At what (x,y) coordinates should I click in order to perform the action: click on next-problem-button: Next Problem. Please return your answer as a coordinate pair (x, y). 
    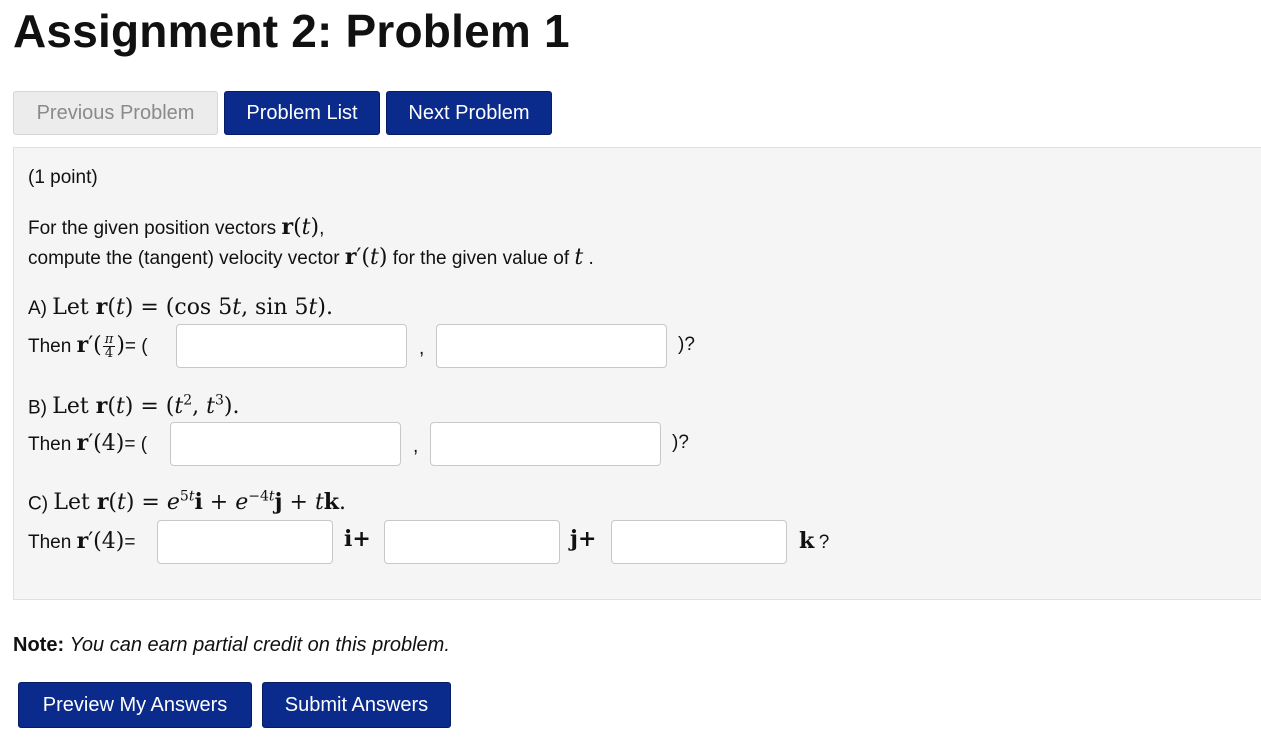
    Looking at the image, I should click on (469, 113).